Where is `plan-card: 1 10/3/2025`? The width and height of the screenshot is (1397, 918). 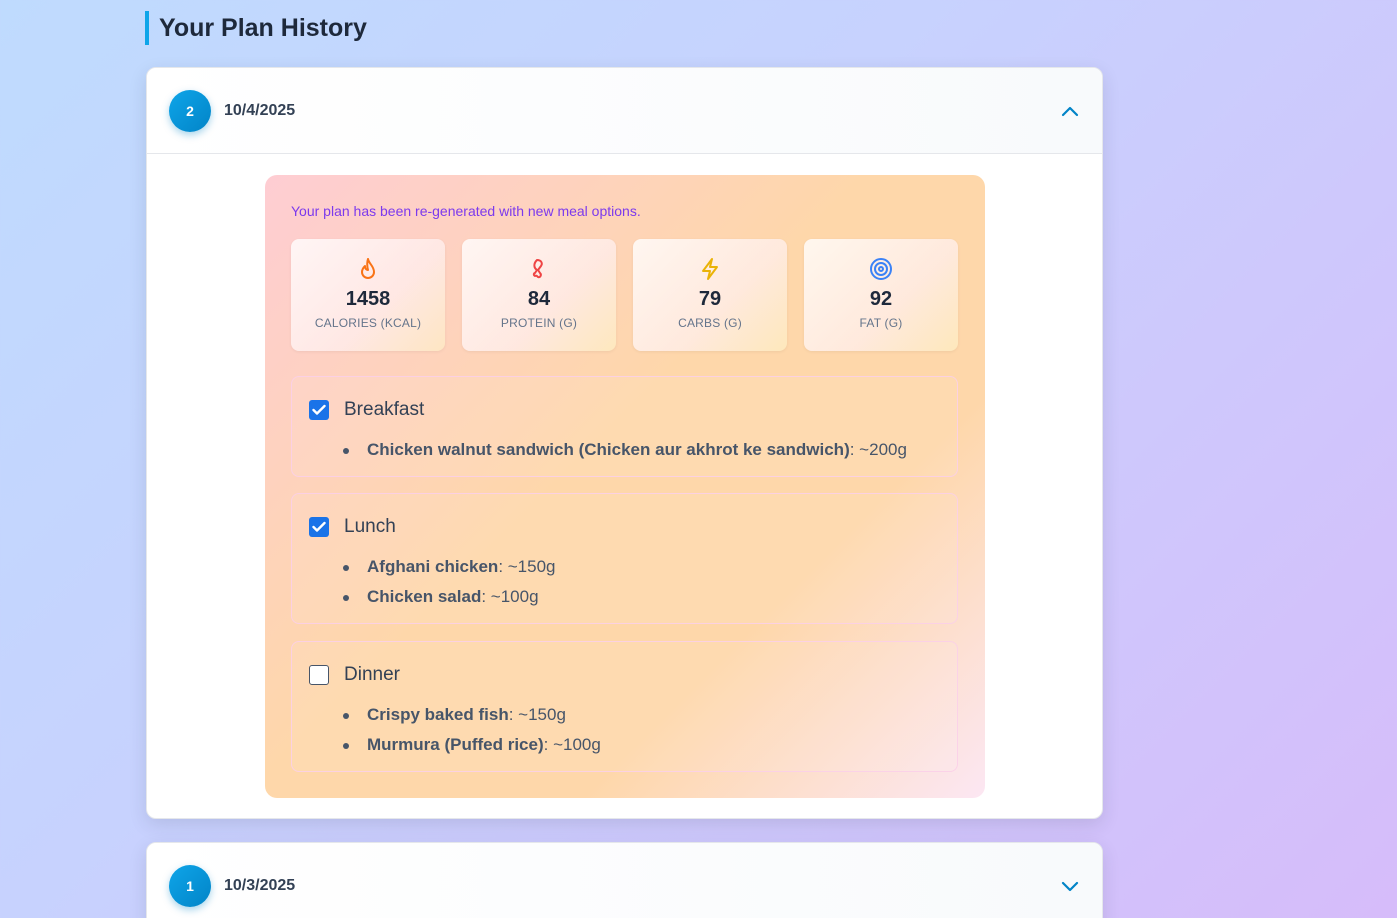
plan-card: 1 10/3/2025 is located at coordinates (624, 880).